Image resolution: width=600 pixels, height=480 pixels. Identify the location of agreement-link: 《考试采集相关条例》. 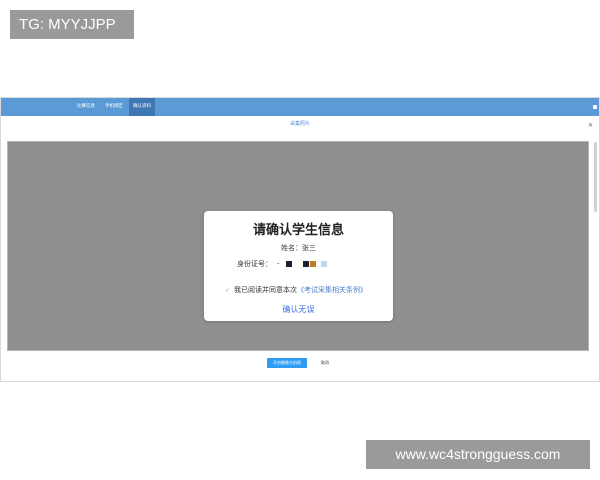
(332, 290).